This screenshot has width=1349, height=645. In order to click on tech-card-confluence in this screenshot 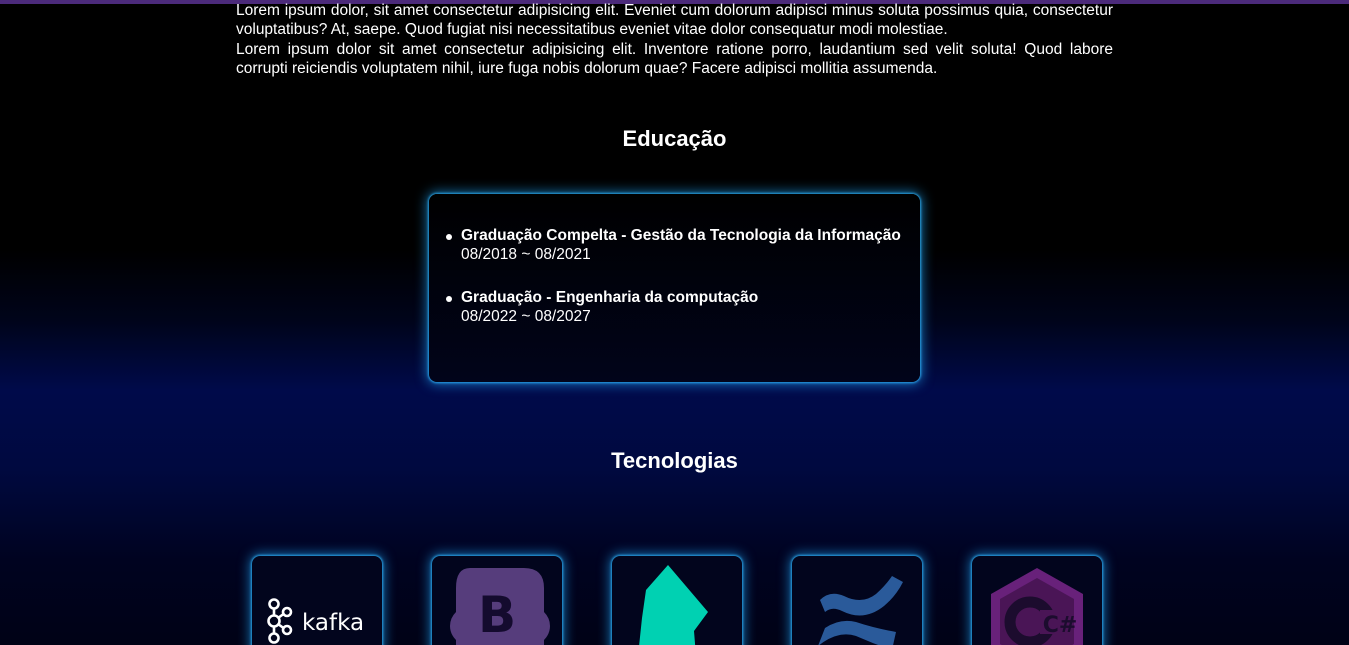, I will do `click(857, 600)`.